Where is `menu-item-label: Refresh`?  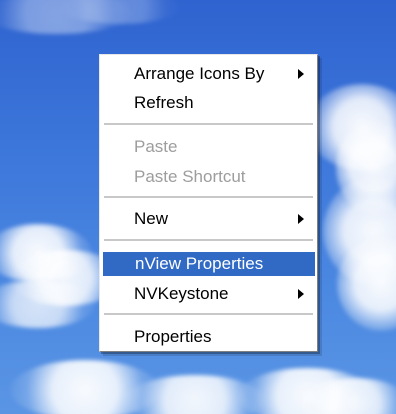
menu-item-label: Refresh is located at coordinates (164, 102).